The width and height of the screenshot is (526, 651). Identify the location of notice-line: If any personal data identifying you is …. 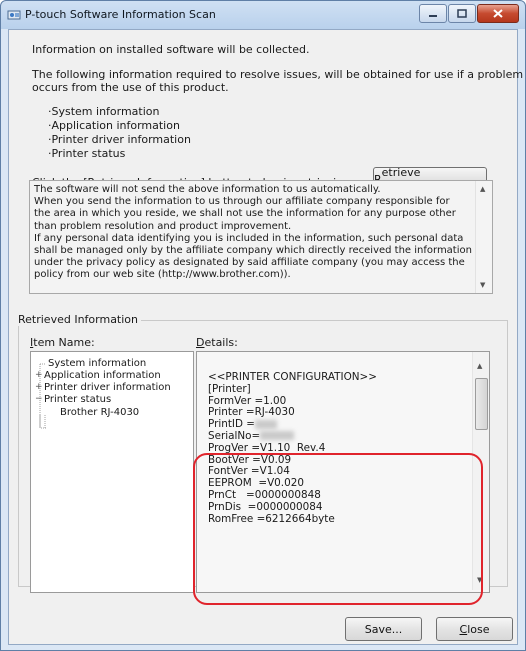
(249, 238).